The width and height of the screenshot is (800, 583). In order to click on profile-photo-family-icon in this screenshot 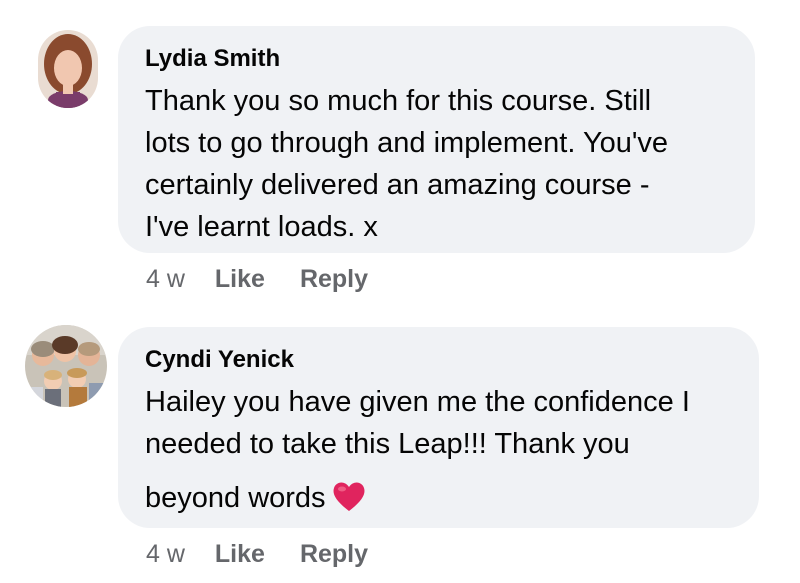, I will do `click(66, 366)`.